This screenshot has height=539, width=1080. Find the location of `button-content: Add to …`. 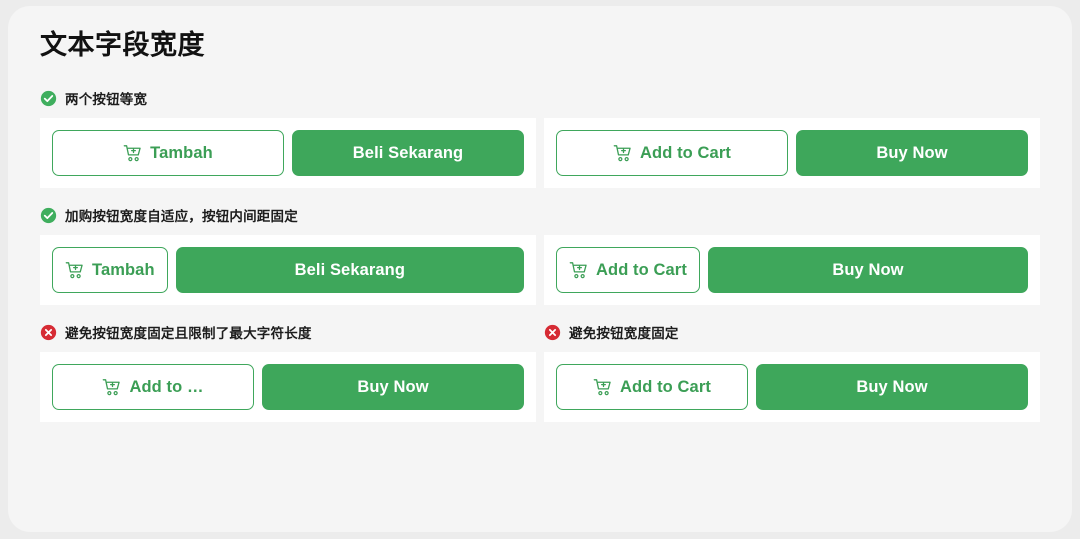

button-content: Add to … is located at coordinates (152, 387).